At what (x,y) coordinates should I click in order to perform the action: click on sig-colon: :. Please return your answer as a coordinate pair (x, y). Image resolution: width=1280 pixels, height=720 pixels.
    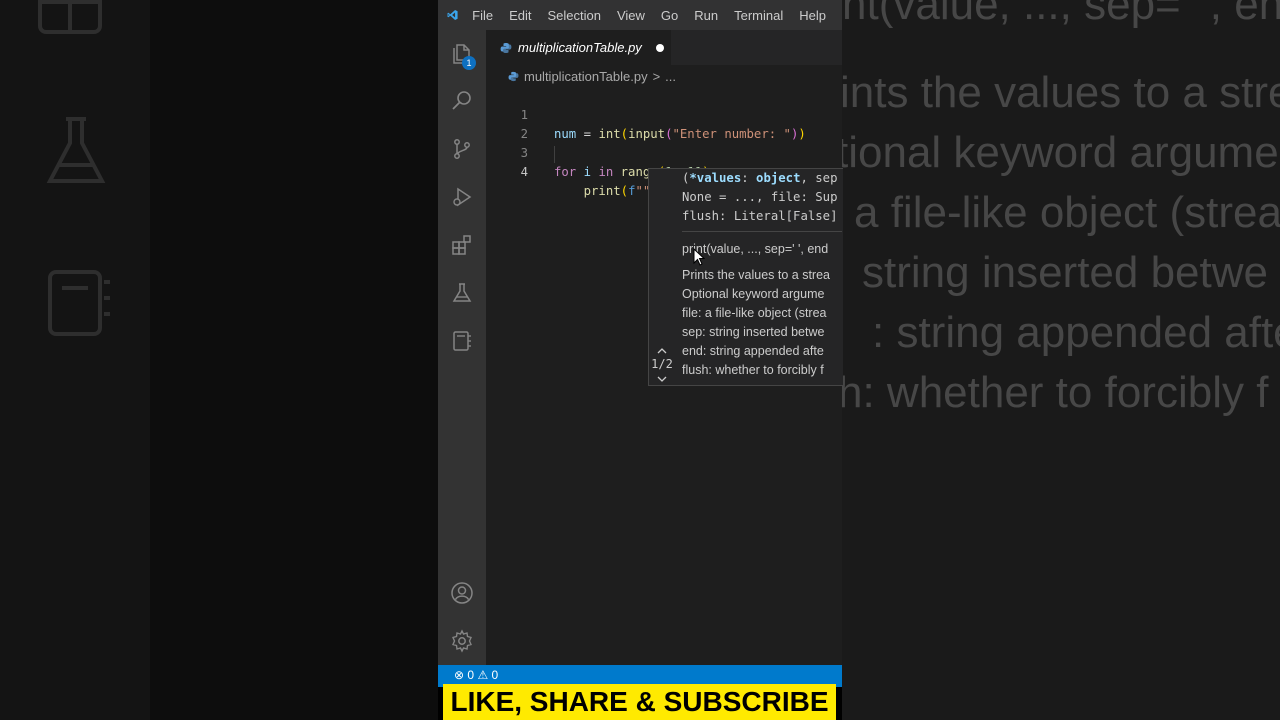
    Looking at the image, I should click on (749, 178).